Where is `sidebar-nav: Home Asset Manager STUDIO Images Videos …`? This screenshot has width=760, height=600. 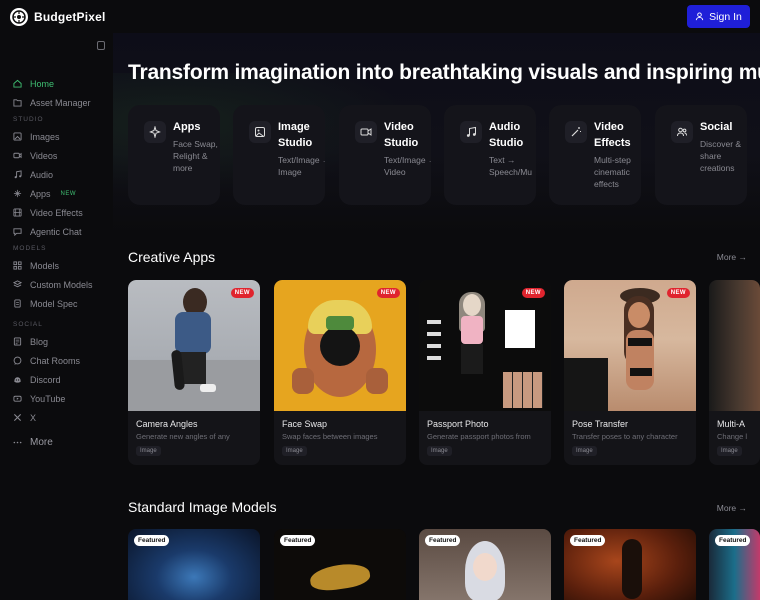
sidebar-nav: Home Asset Manager STUDIO Images Videos … is located at coordinates (56, 263).